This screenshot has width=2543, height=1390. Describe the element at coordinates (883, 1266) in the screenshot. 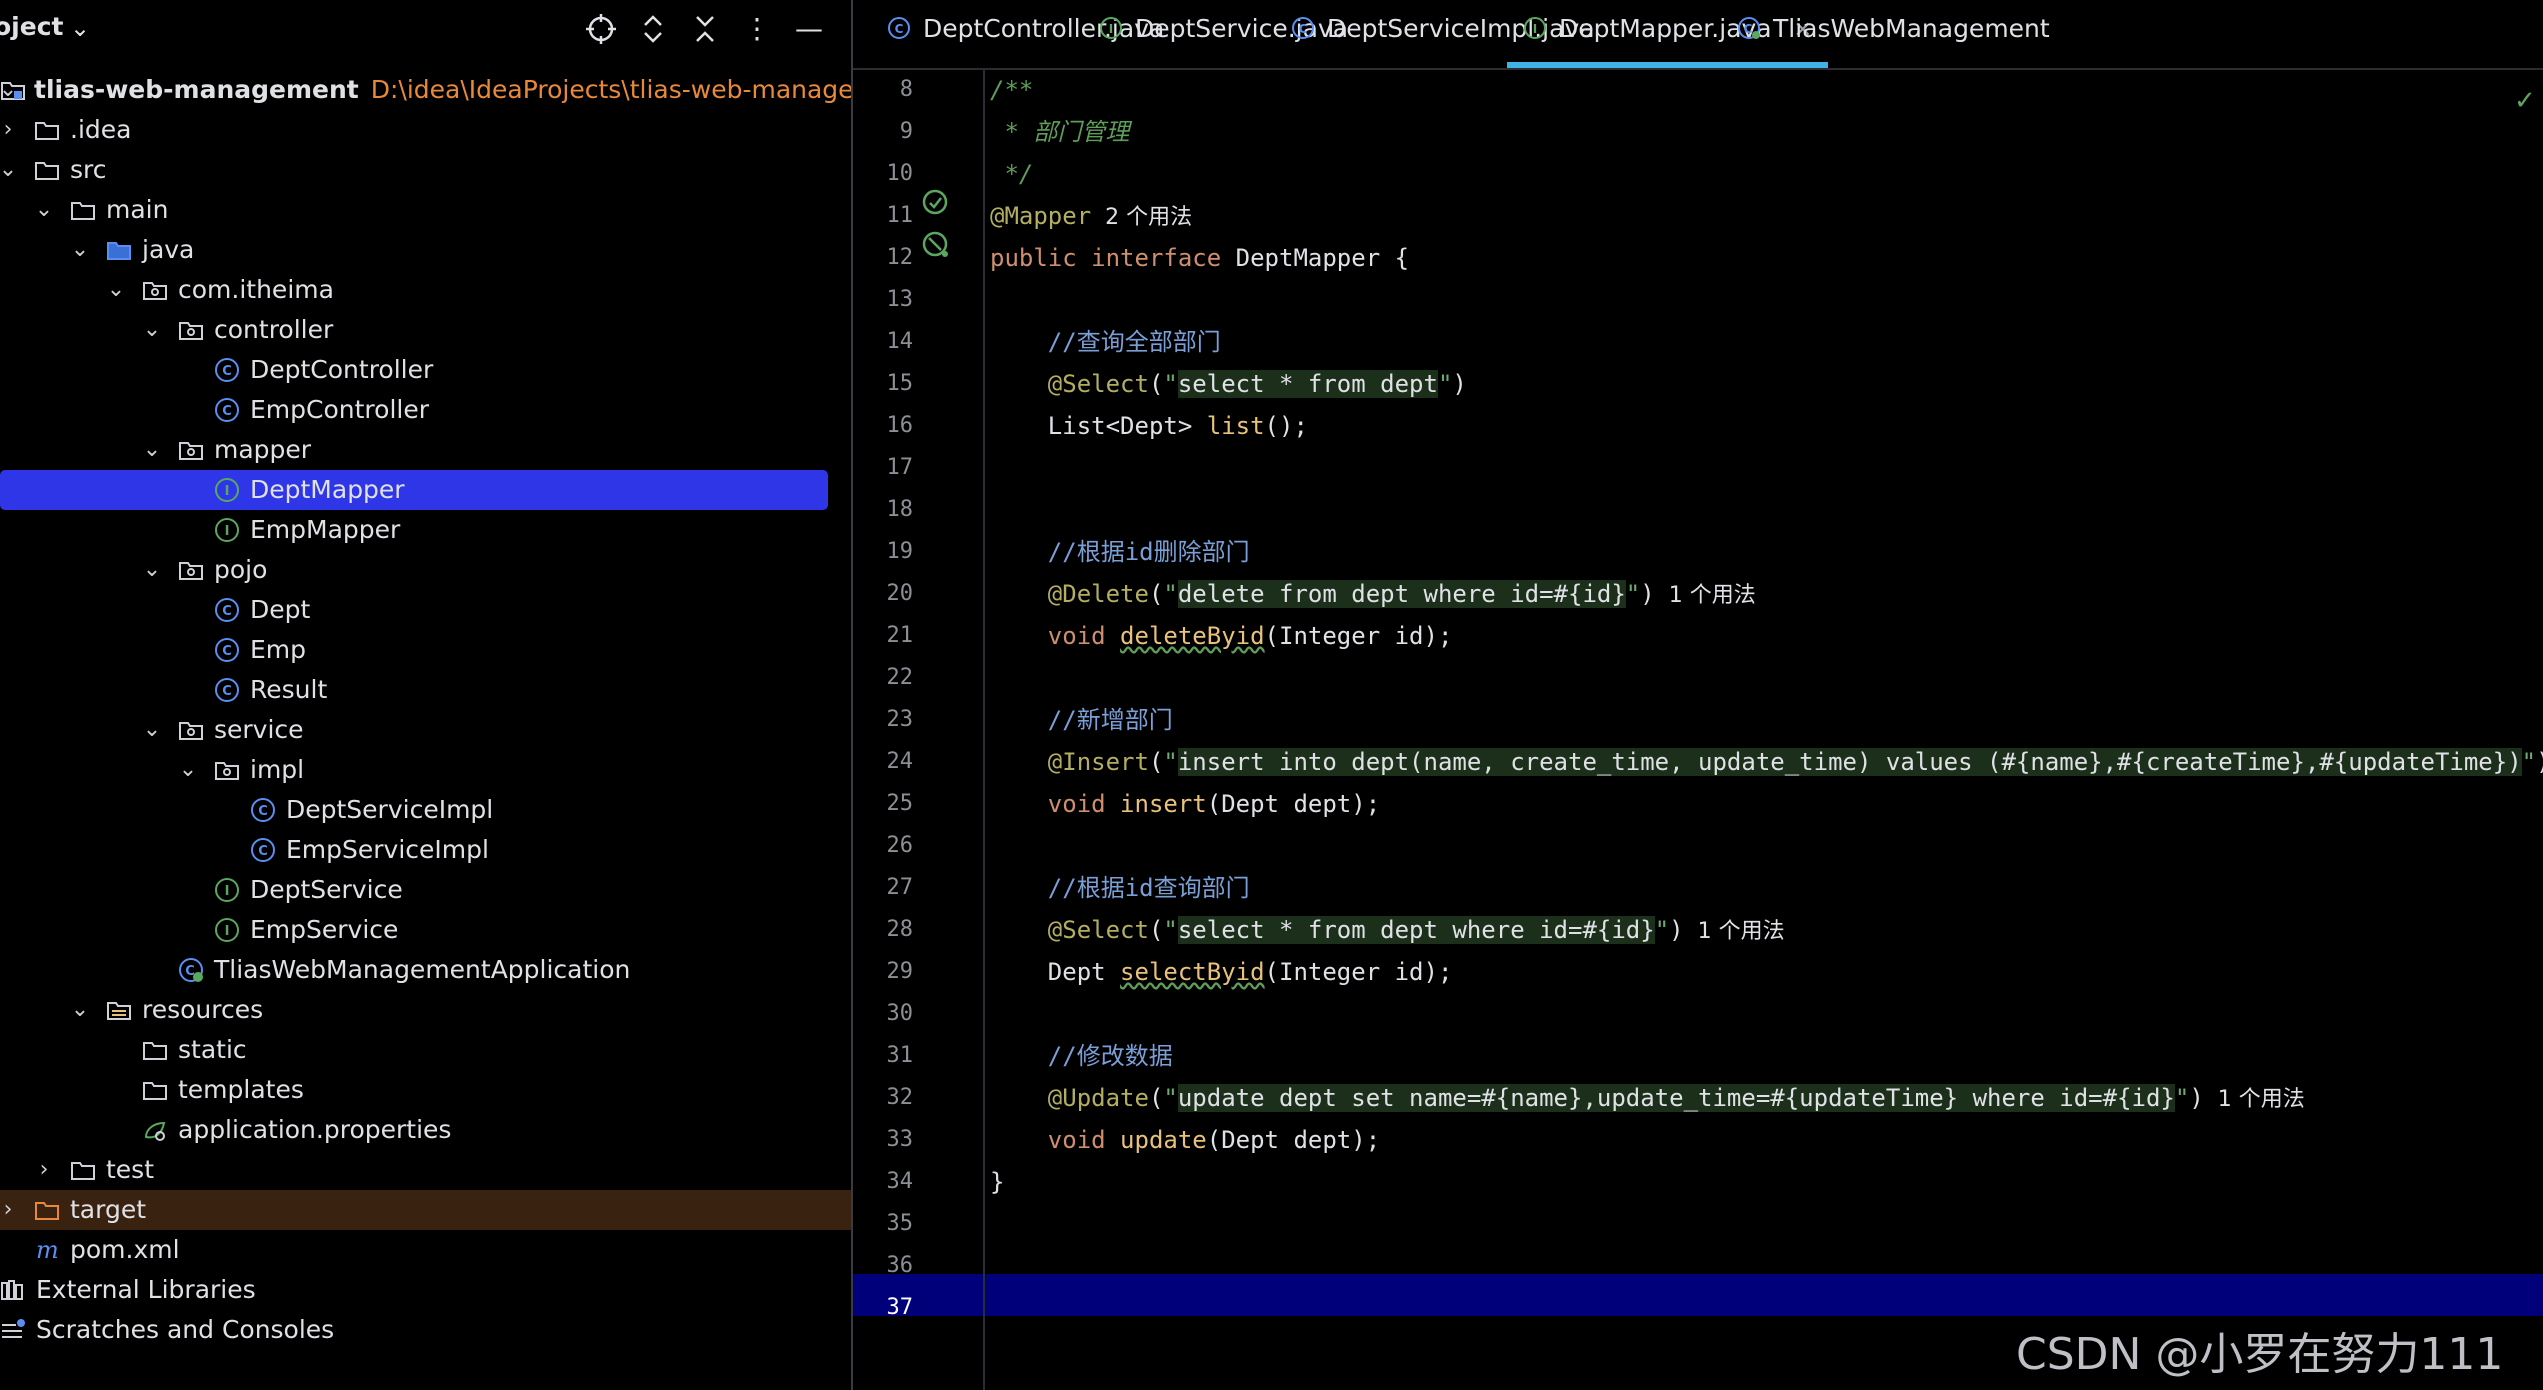

I see `line-number: 36` at that location.